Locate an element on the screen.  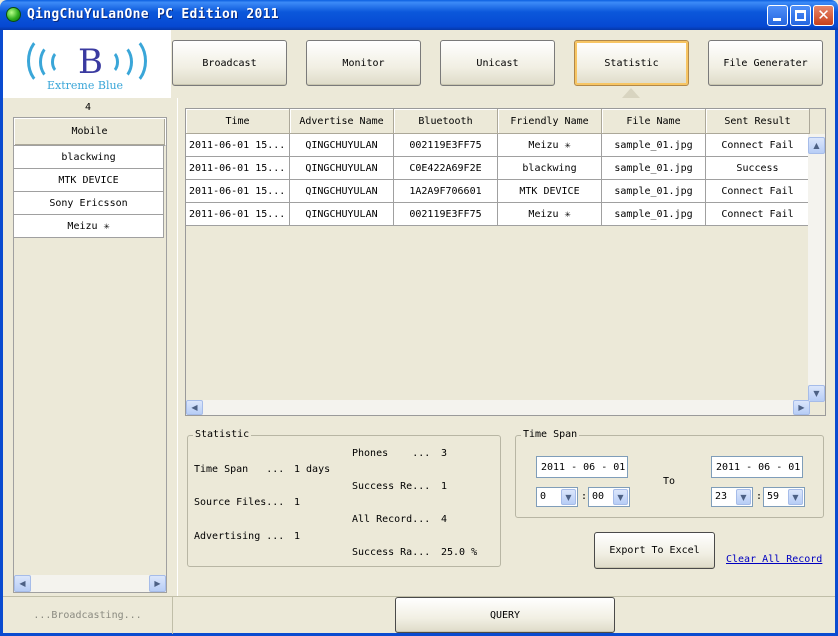
minimize-button is located at coordinates (777, 15).